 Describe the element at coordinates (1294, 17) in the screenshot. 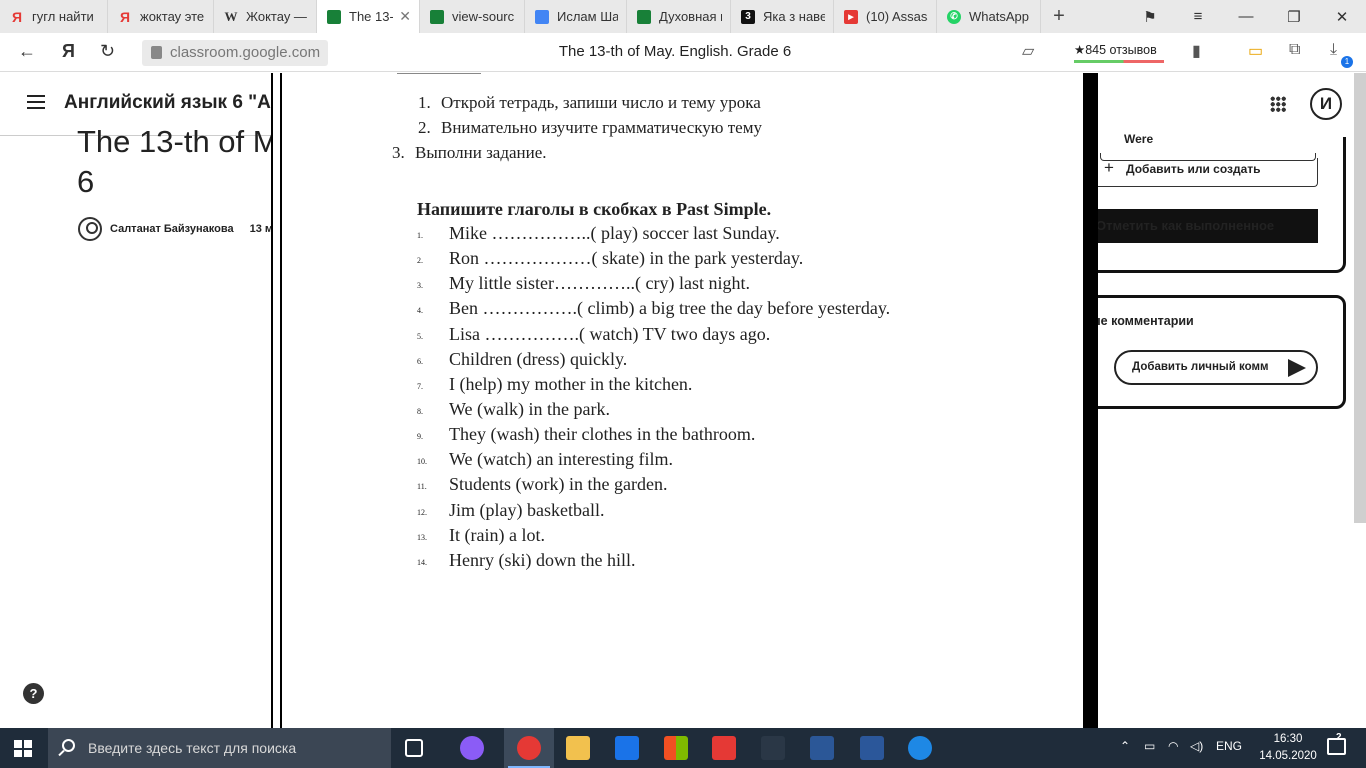

I see `restore-icon: ❐` at that location.